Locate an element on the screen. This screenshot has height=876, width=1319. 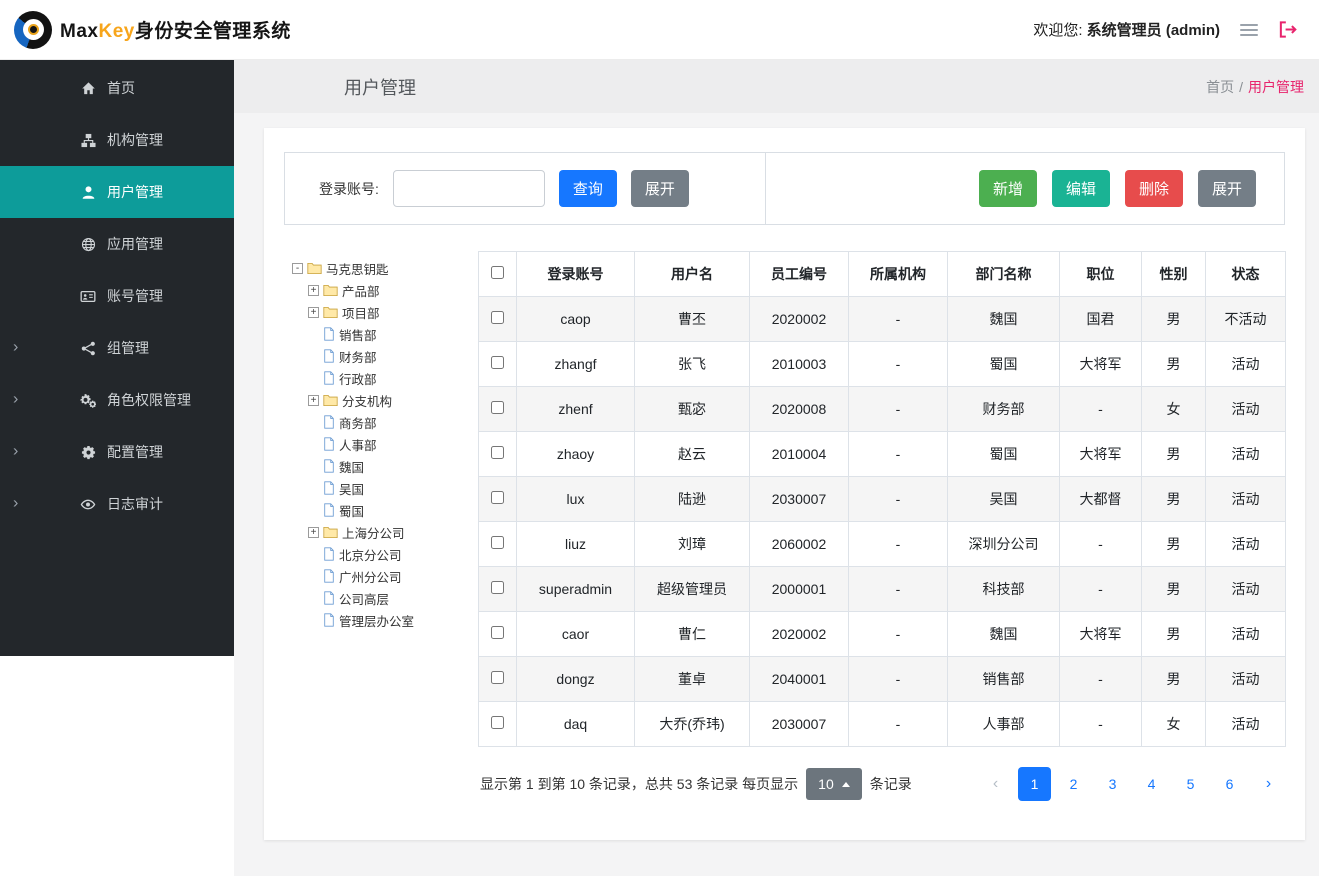
tree-node: 广州分公司 is located at coordinates (394, 576).